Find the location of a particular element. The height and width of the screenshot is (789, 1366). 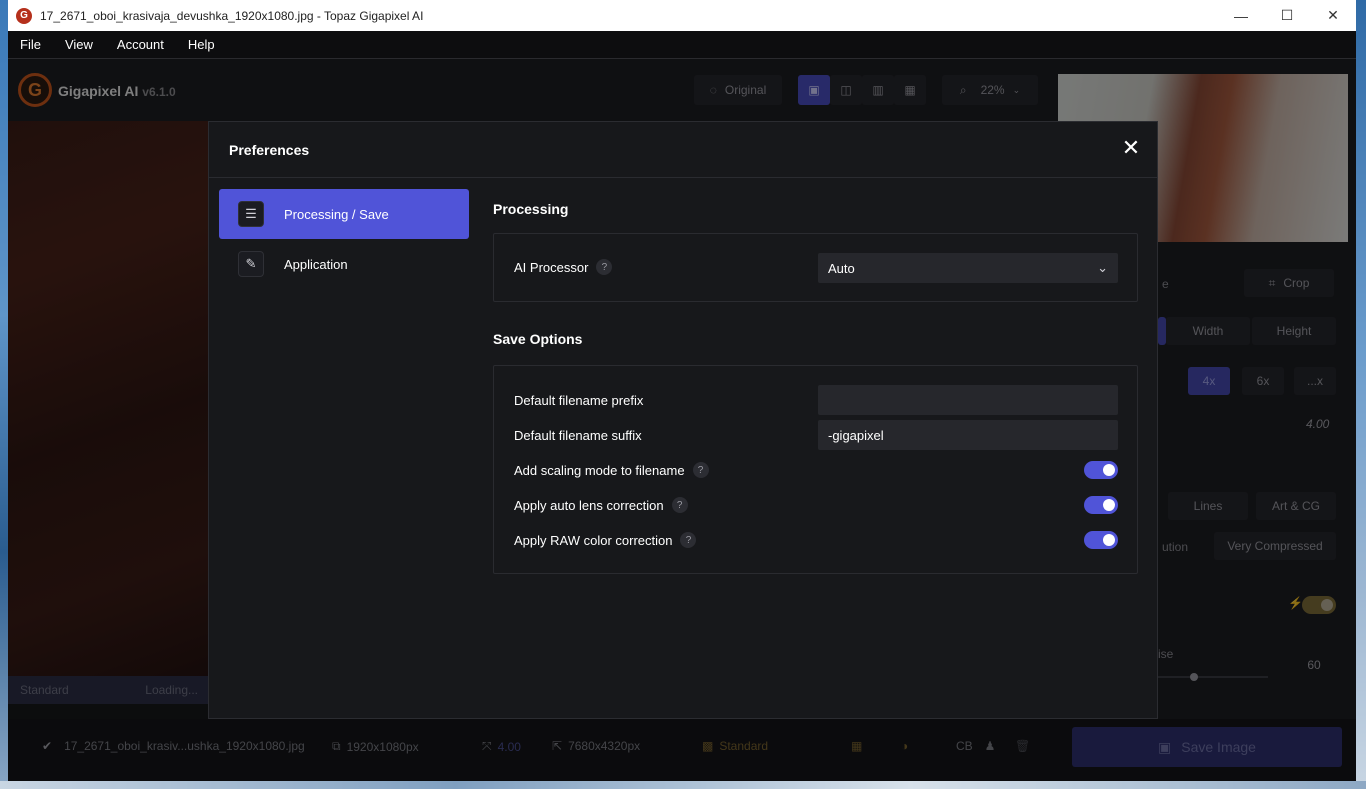

prefix-label: Default filename prefix is located at coordinates (579, 400).